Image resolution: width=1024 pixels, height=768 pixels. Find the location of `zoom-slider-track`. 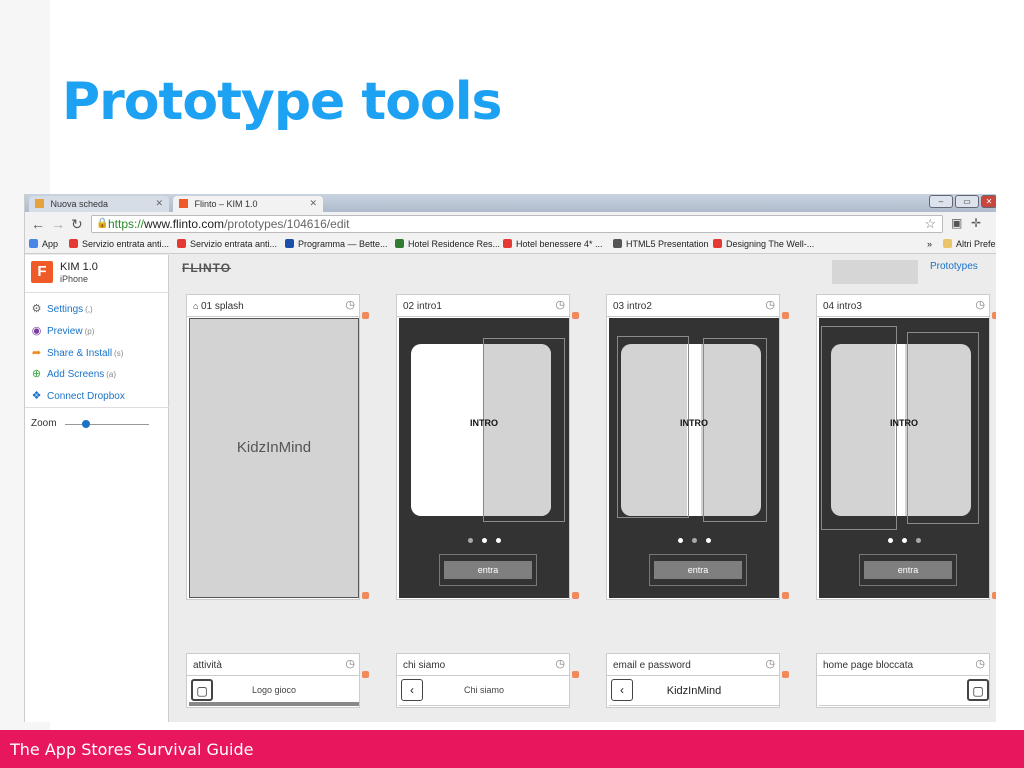

zoom-slider-track is located at coordinates (107, 424).